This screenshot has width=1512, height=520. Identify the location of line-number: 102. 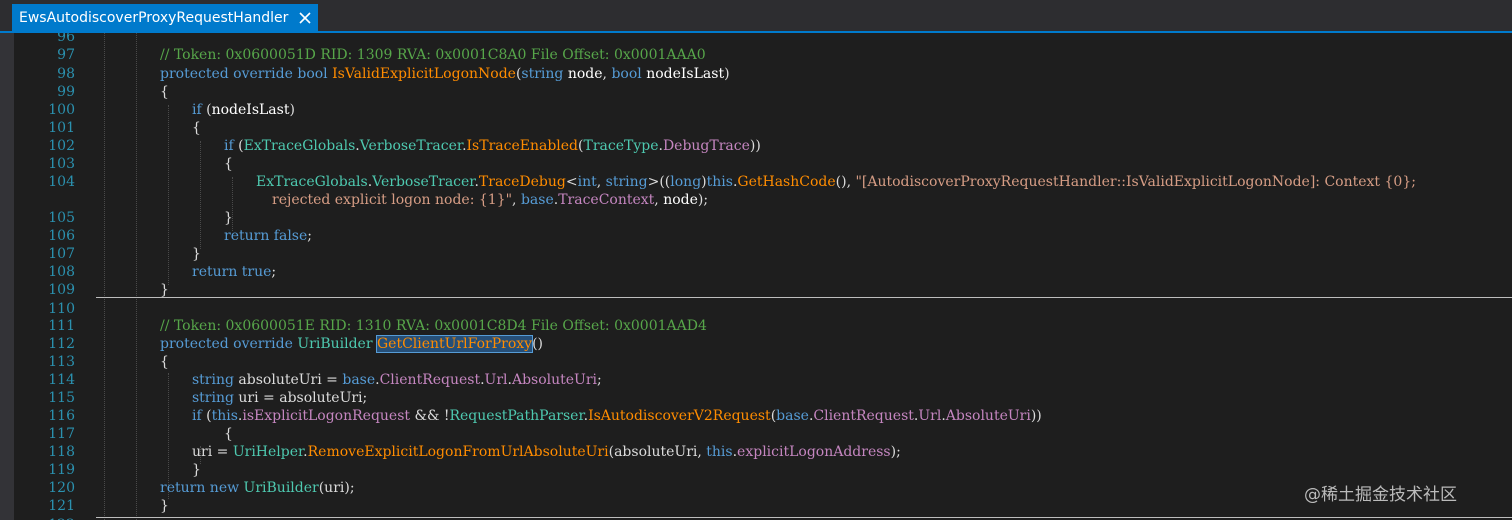
(61, 146).